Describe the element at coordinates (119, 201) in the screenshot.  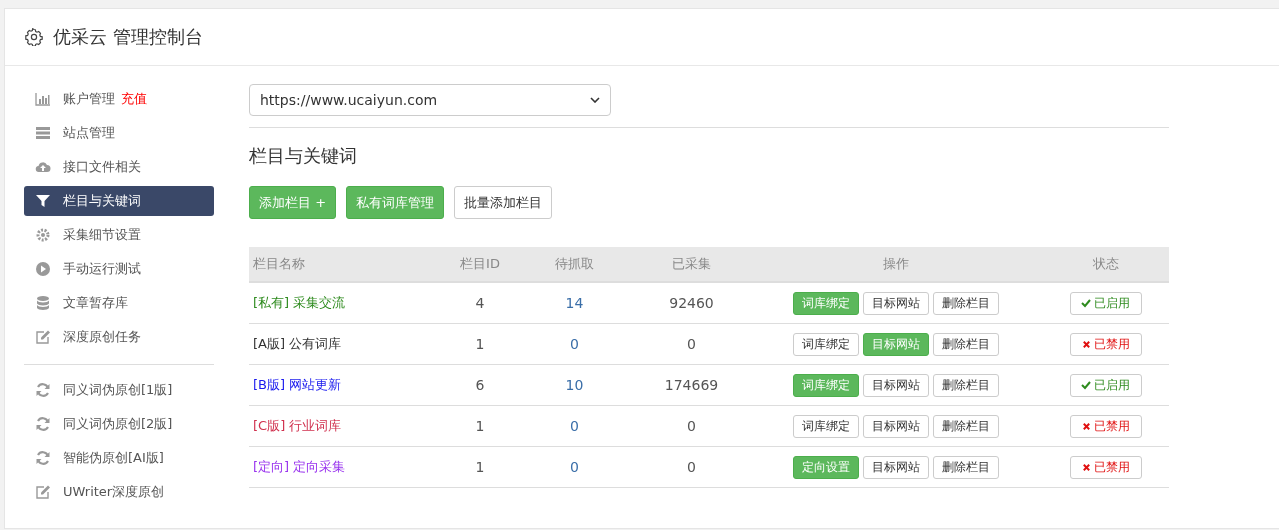
I see `sidebar-item: 栏目与关键词` at that location.